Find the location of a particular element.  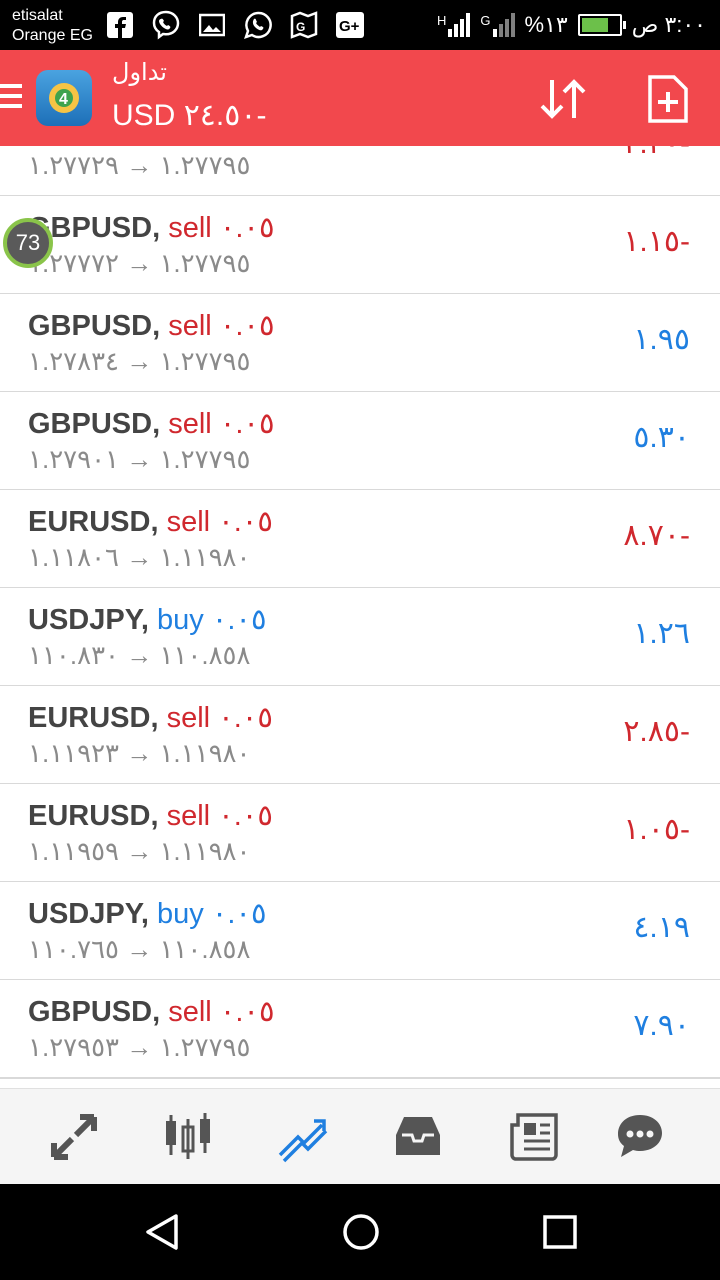

trade-row: USDJPY, buy ٠.٠٥ ١١٠.٨٥٨ → ١١٠.٨٣٠ ١.٢٦ is located at coordinates (360, 637).